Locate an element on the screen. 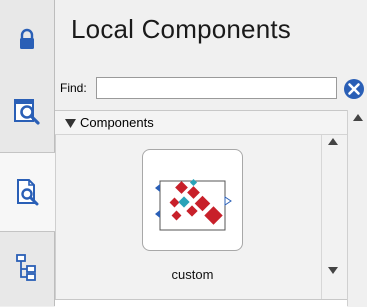 The height and width of the screenshot is (307, 367). list-divider is located at coordinates (201, 299).